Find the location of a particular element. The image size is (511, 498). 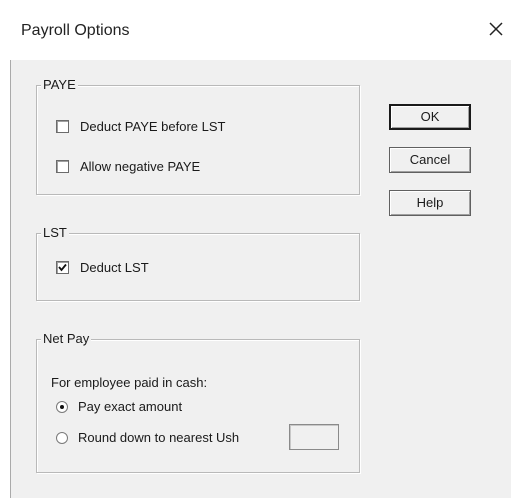

paye-group is located at coordinates (198, 140).